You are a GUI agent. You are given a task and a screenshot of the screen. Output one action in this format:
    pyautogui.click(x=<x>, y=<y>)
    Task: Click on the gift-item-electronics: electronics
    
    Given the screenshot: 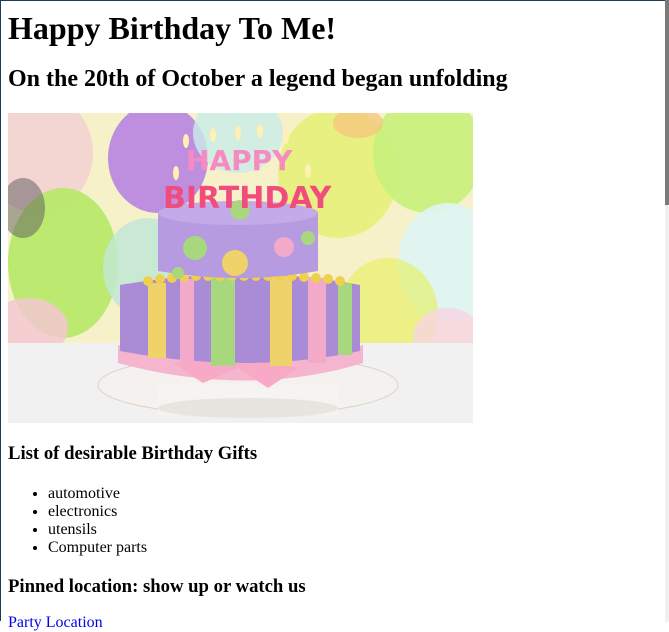 What is the action you would take?
    pyautogui.click(x=353, y=512)
    